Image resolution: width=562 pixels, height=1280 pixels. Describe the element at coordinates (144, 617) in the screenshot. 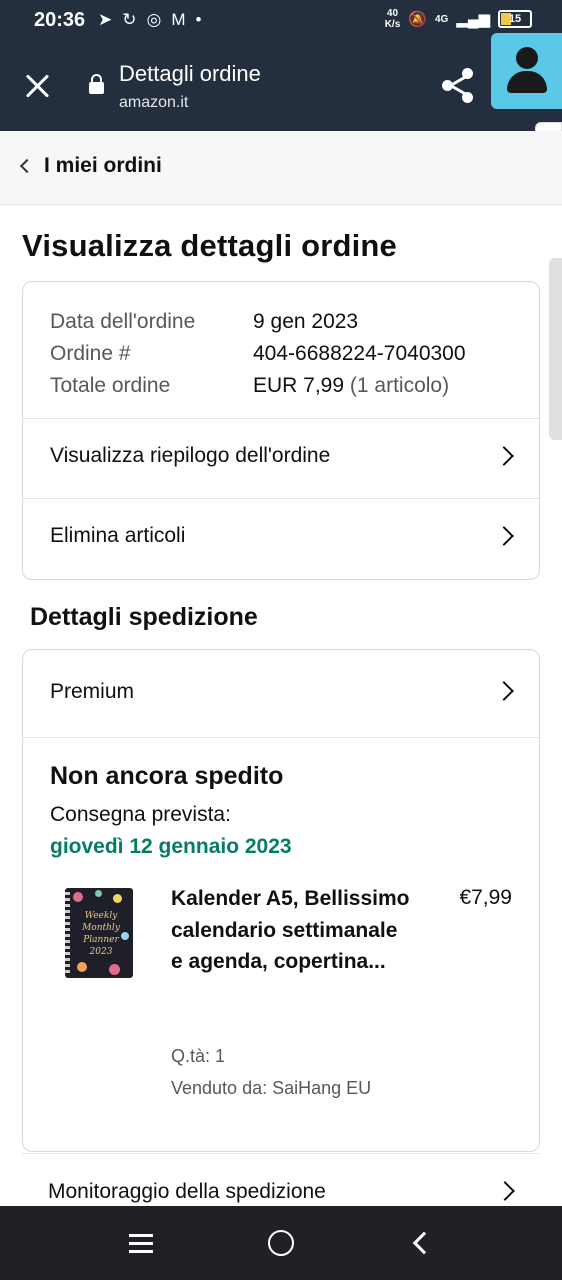

I see `shipment-section-title: Dettagli spedizione` at that location.